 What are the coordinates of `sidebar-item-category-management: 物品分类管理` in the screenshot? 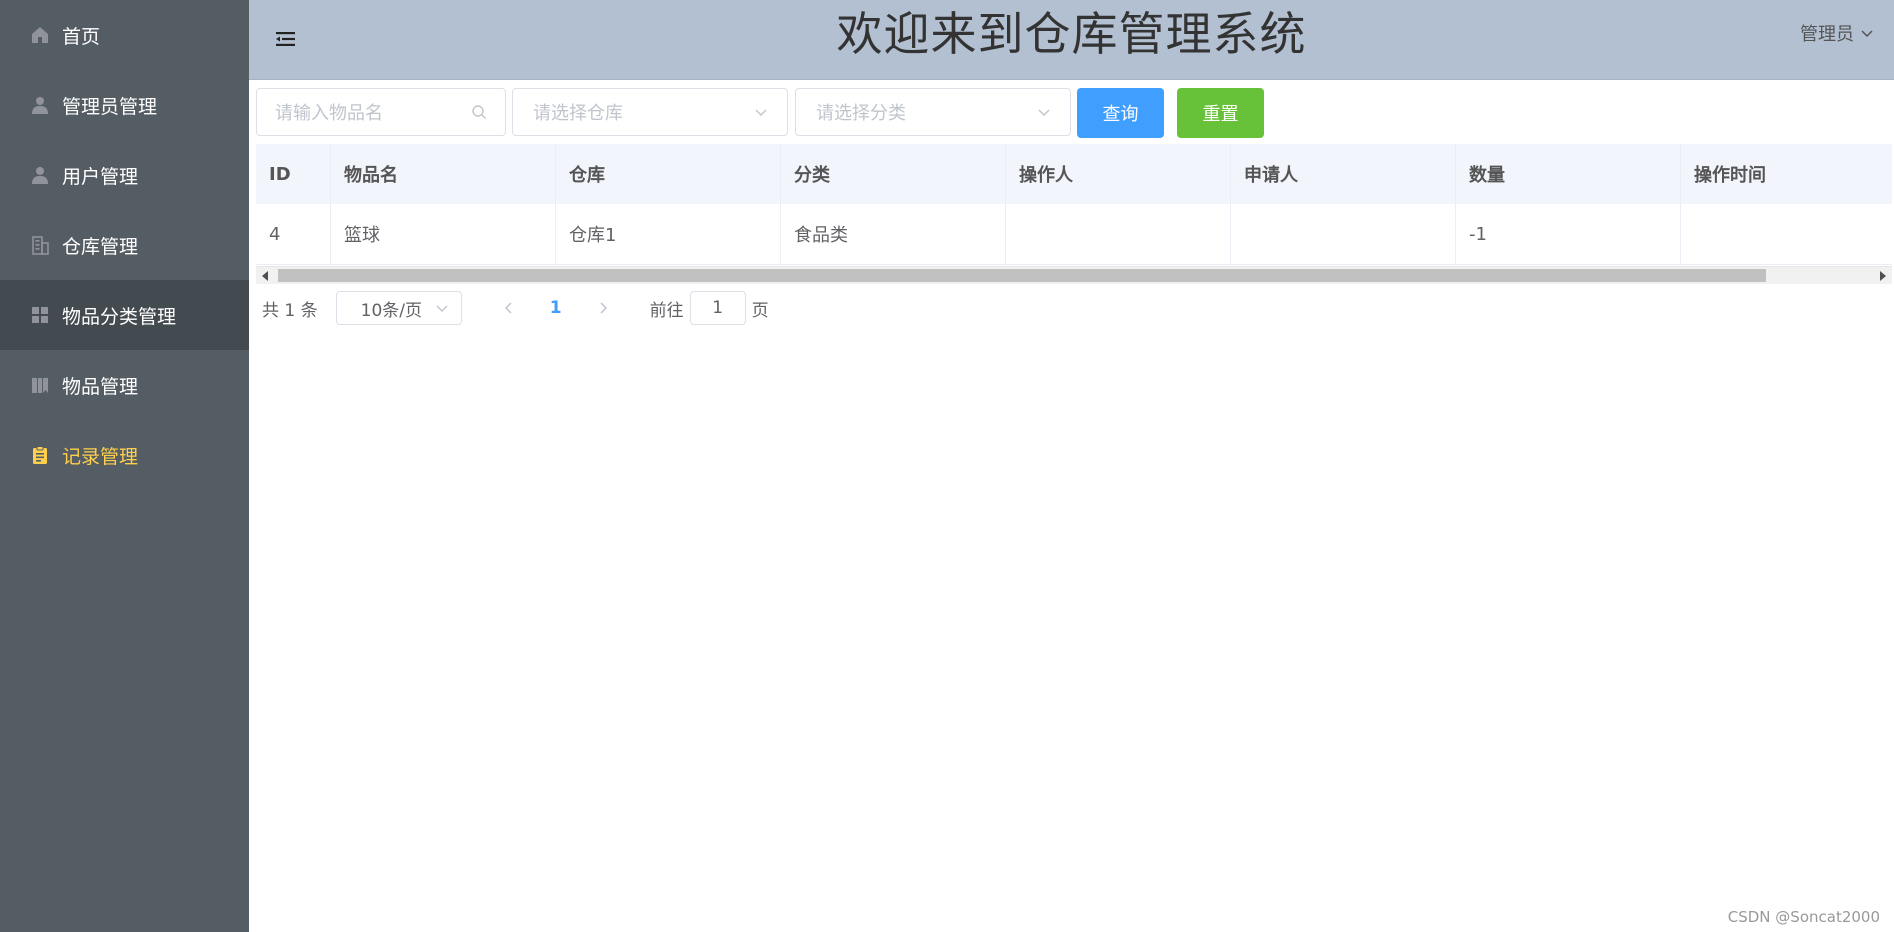 It's located at (124, 315).